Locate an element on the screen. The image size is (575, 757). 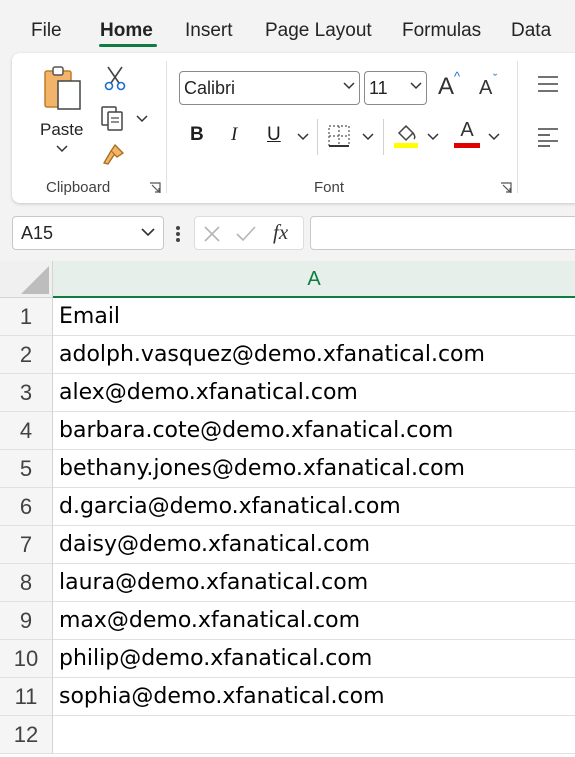
copy-button is located at coordinates (113, 118).